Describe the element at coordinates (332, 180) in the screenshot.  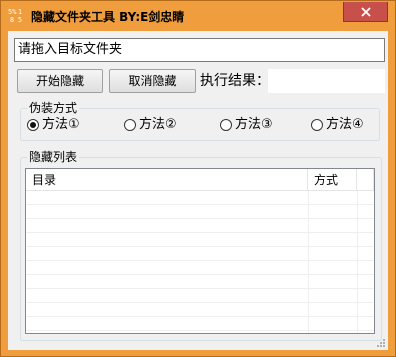
I see `column-header-mode: 方式` at that location.